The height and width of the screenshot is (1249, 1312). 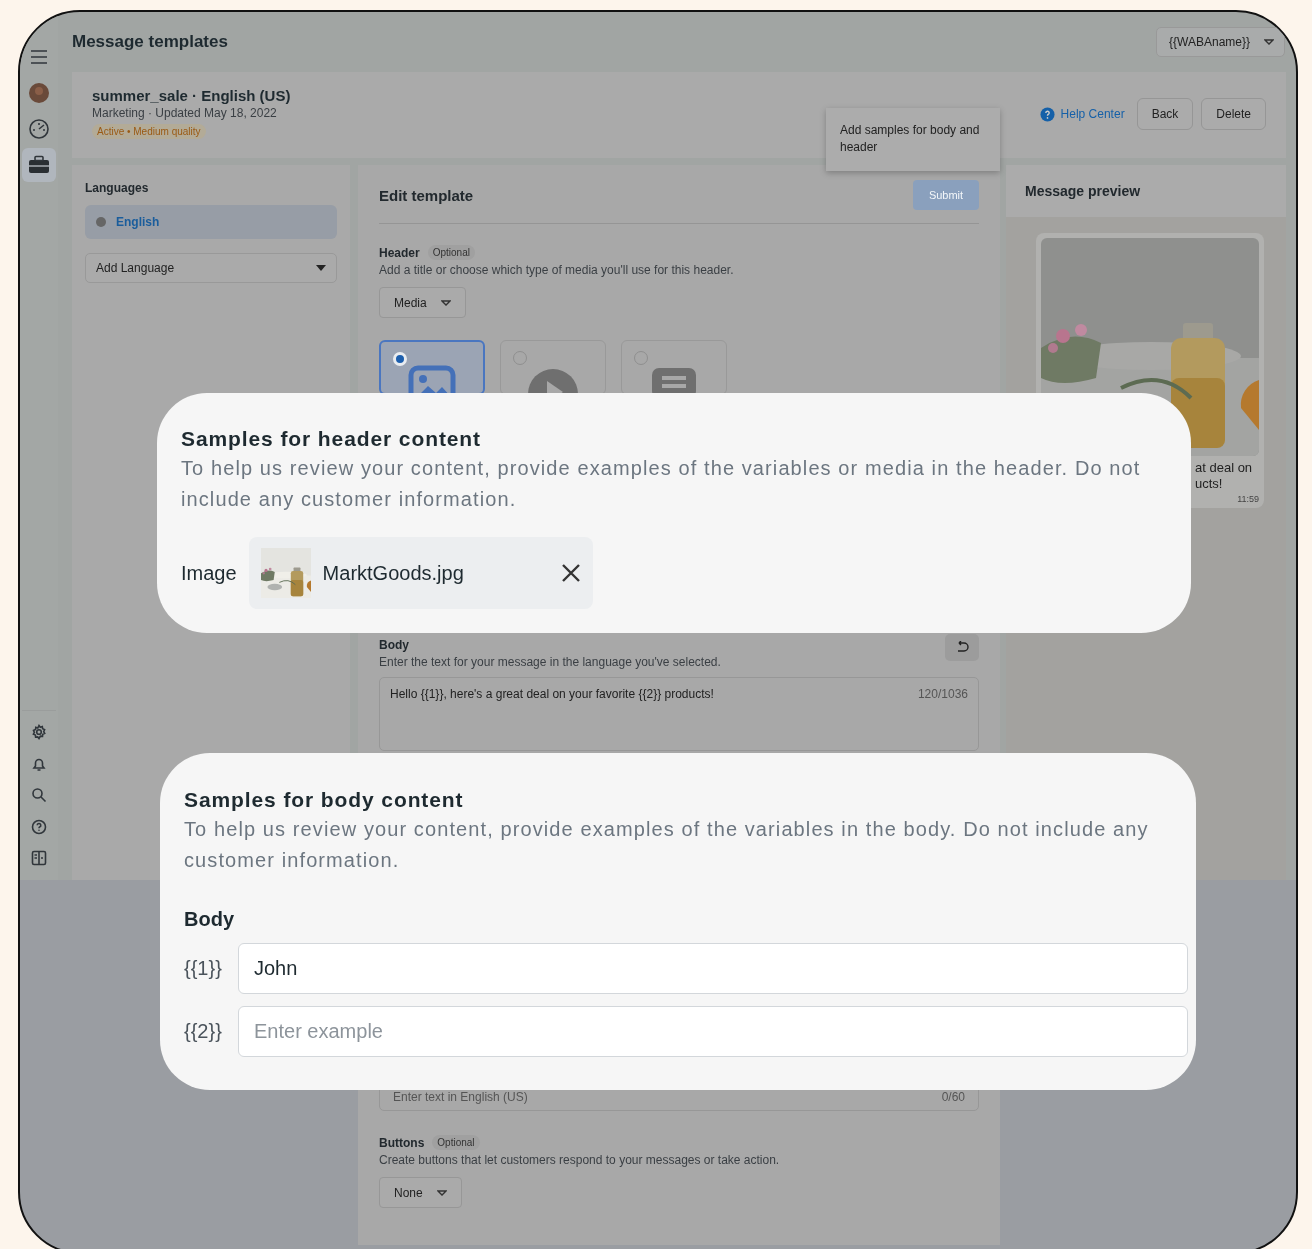 What do you see at coordinates (557, 270) in the screenshot?
I see `field-description: Add a title or choose which type of media you'll use for this header.` at bounding box center [557, 270].